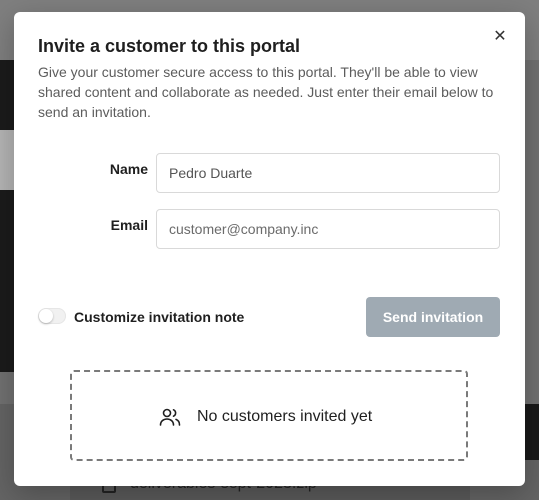 This screenshot has width=539, height=500. Describe the element at coordinates (169, 46) in the screenshot. I see `dialog-title: Invite a customer to this portal` at that location.